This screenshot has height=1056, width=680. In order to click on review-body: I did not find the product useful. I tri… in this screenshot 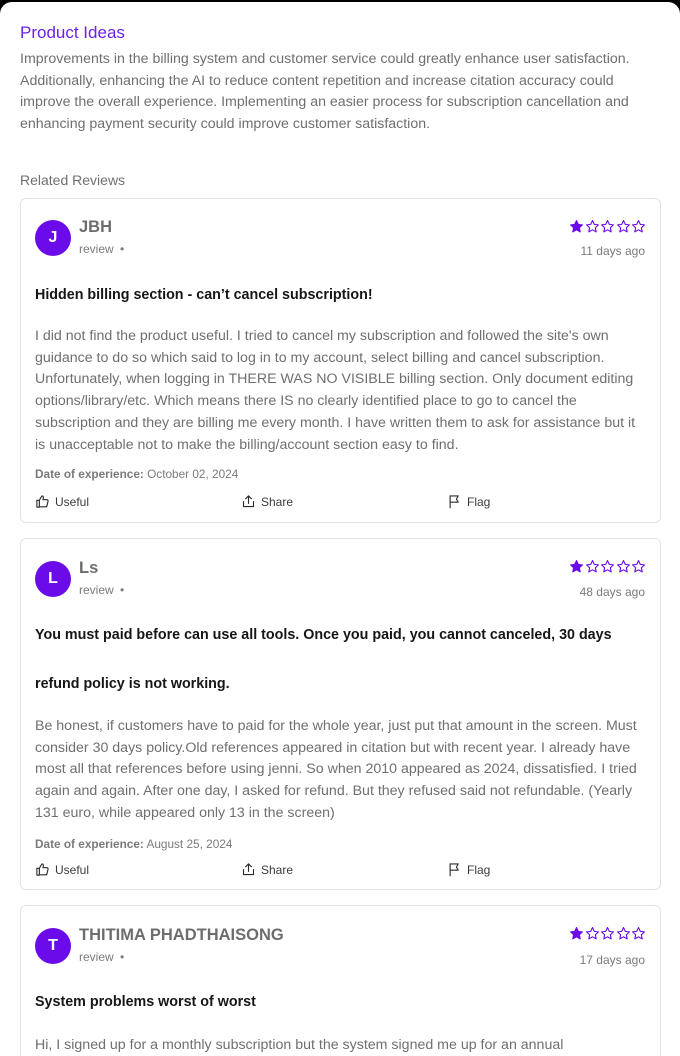, I will do `click(335, 390)`.